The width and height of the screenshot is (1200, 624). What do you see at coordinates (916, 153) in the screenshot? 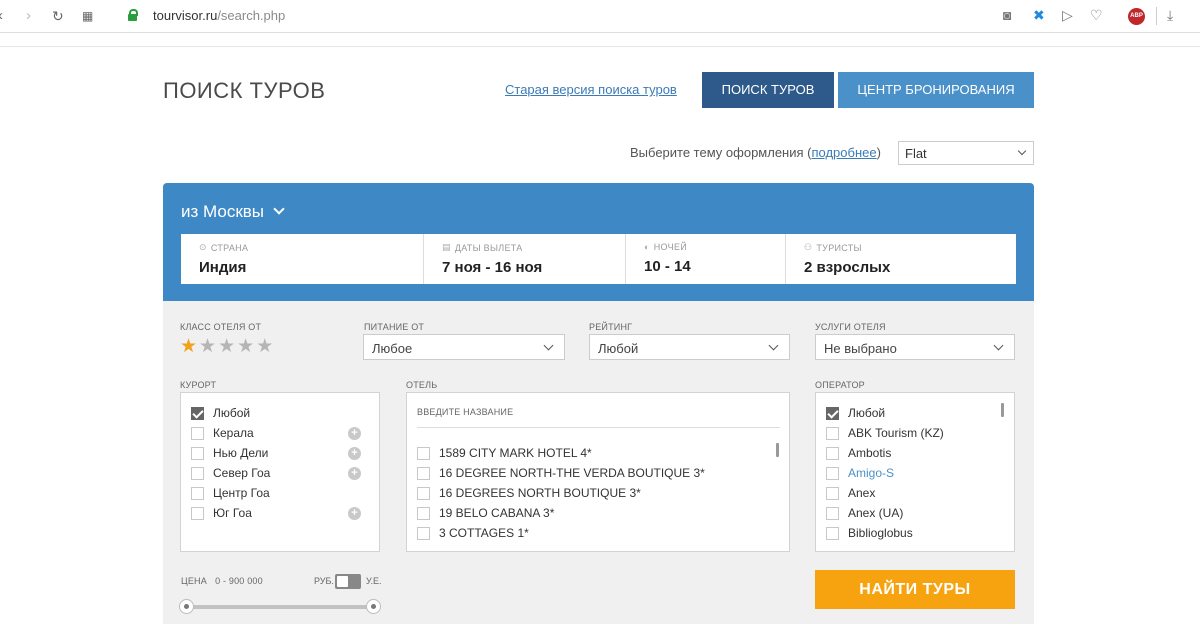
I see `theme-select-value: Flat` at bounding box center [916, 153].